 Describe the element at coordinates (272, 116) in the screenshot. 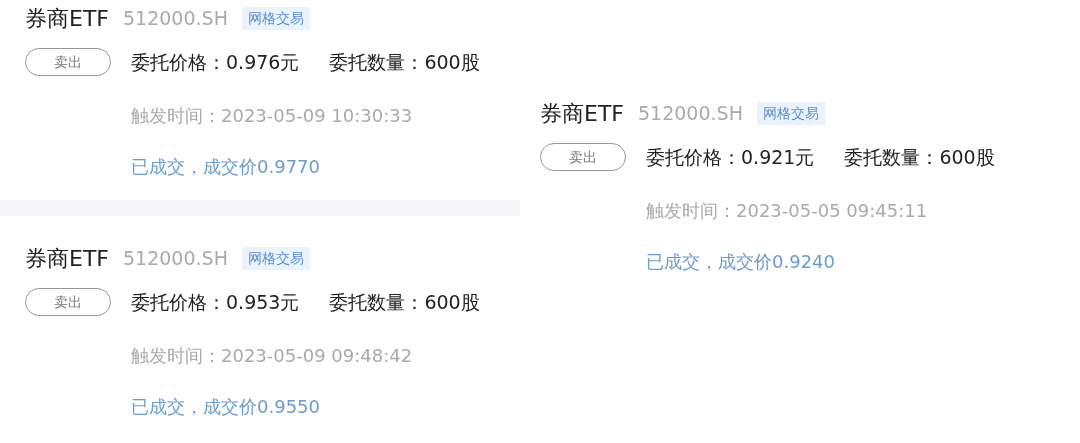

I see `trigger-time: 触发时间：2023-05-09 10:30:33` at that location.